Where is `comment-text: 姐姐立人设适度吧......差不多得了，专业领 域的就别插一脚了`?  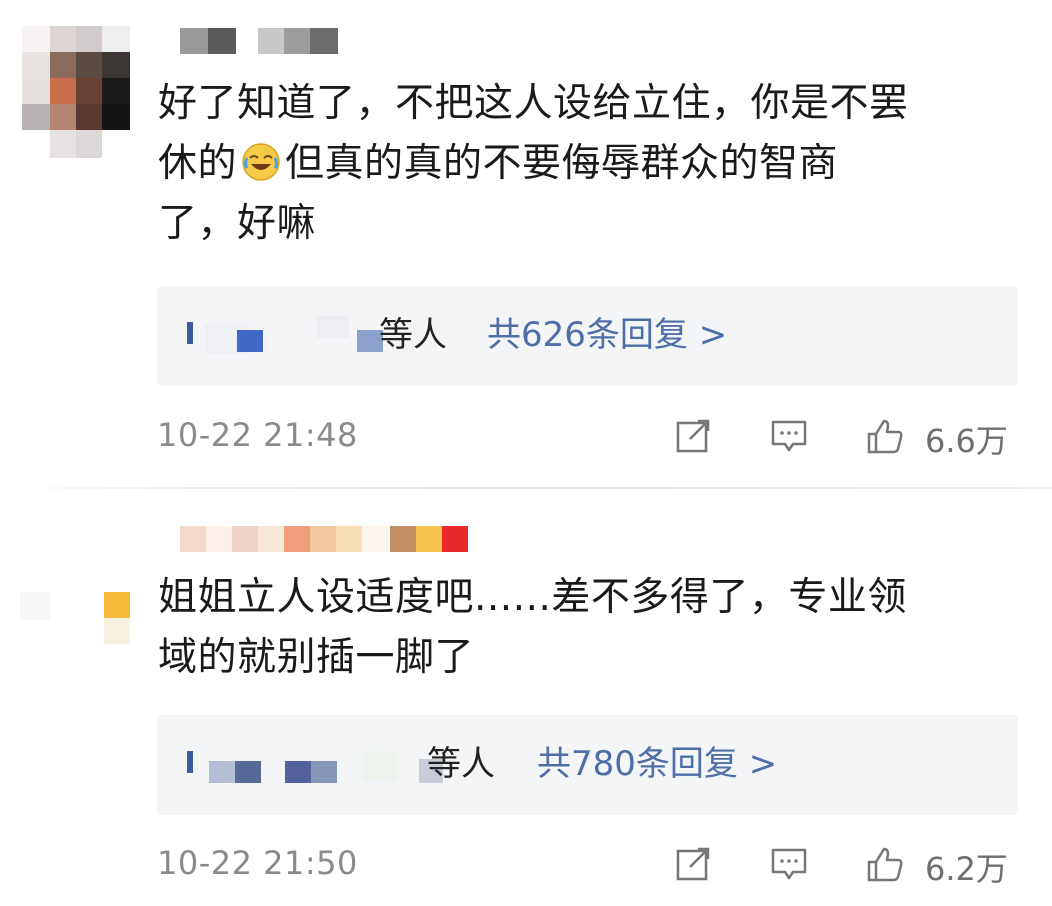 comment-text: 姐姐立人设适度吧......差不多得了，专业领 域的就别插一脚了 is located at coordinates (588, 628).